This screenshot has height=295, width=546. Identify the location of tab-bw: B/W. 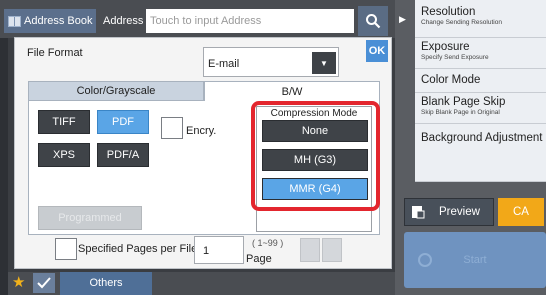
(292, 91).